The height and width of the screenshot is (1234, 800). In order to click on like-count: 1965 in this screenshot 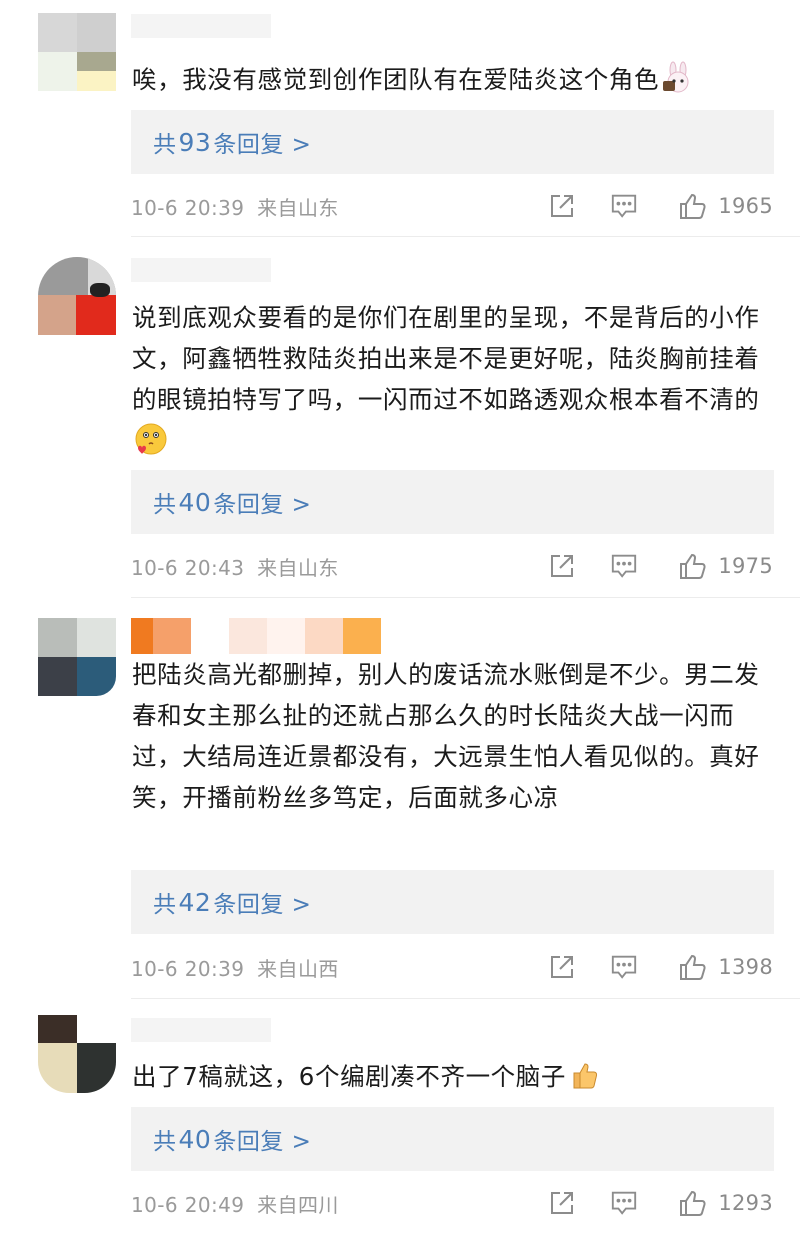, I will do `click(745, 206)`.